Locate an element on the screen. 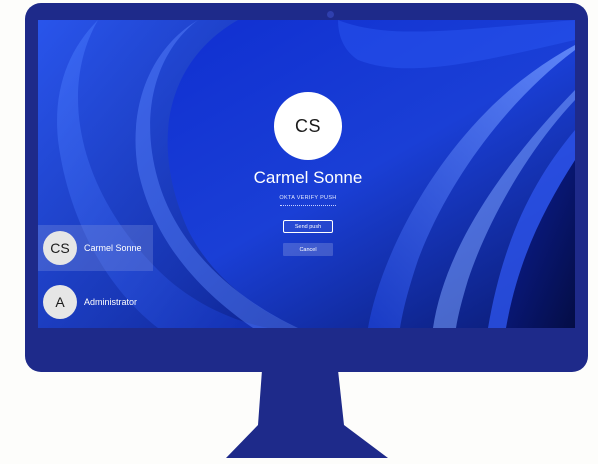 This screenshot has height=464, width=598. user-avatar: CS is located at coordinates (308, 126).